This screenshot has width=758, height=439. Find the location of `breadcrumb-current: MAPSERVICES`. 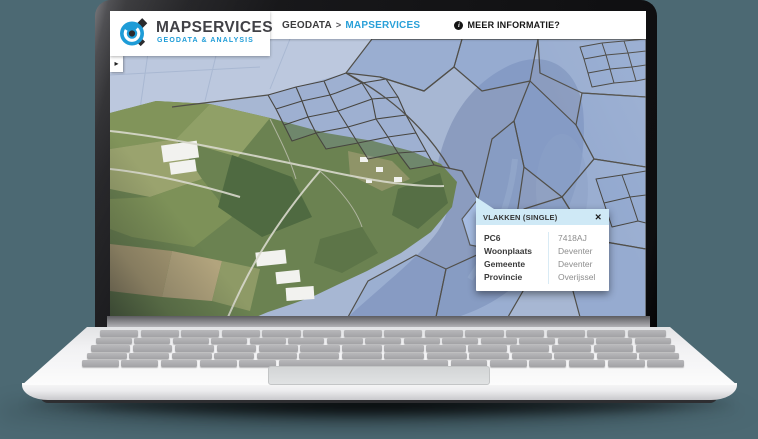

breadcrumb-current: MAPSERVICES is located at coordinates (382, 25).